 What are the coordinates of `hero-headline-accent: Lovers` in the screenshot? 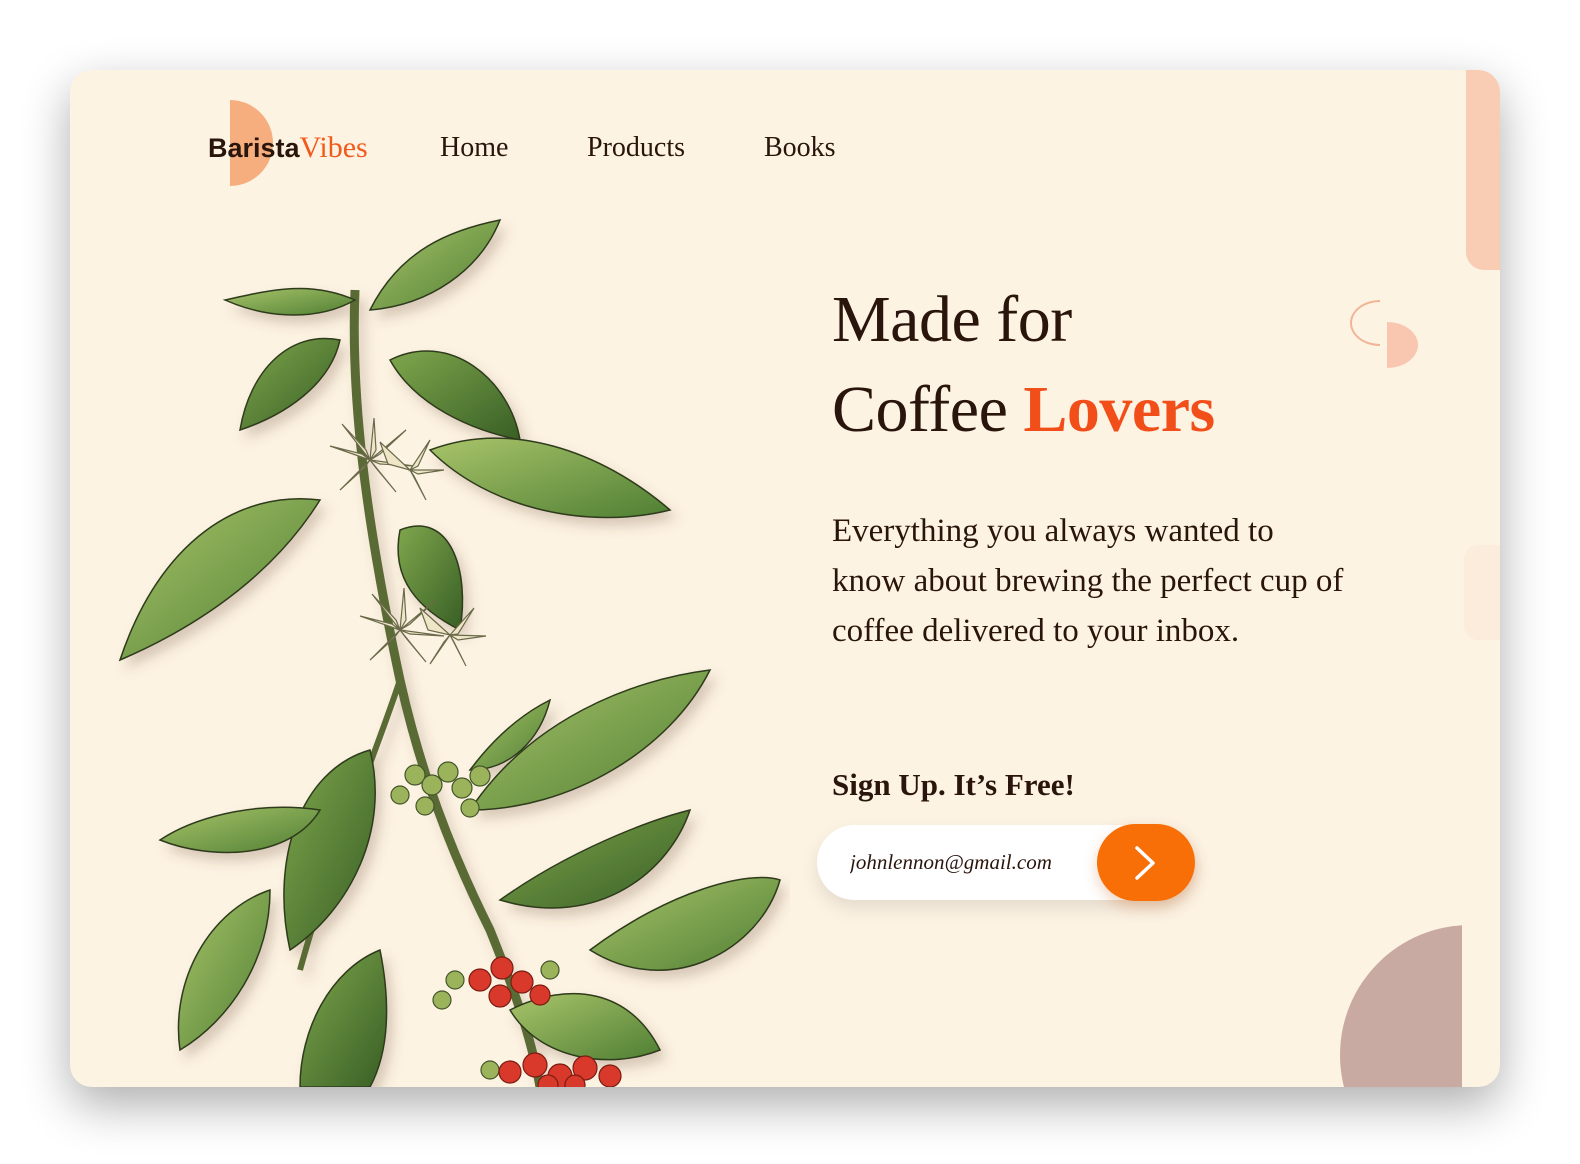 It's located at (1119, 409).